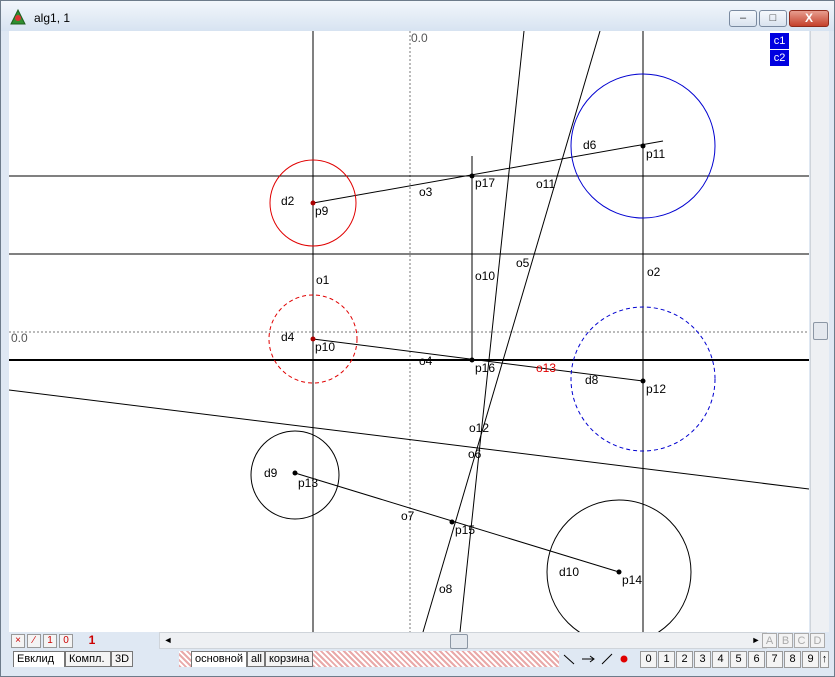  Describe the element at coordinates (409, 439) in the screenshot. I see `slanted-line-o6` at that location.